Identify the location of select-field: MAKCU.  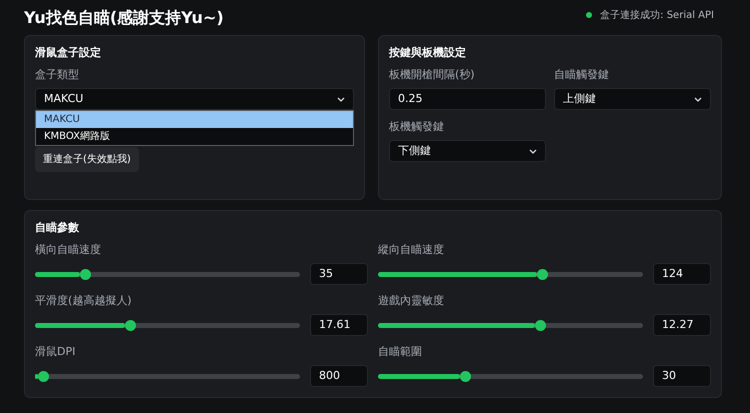
(194, 99).